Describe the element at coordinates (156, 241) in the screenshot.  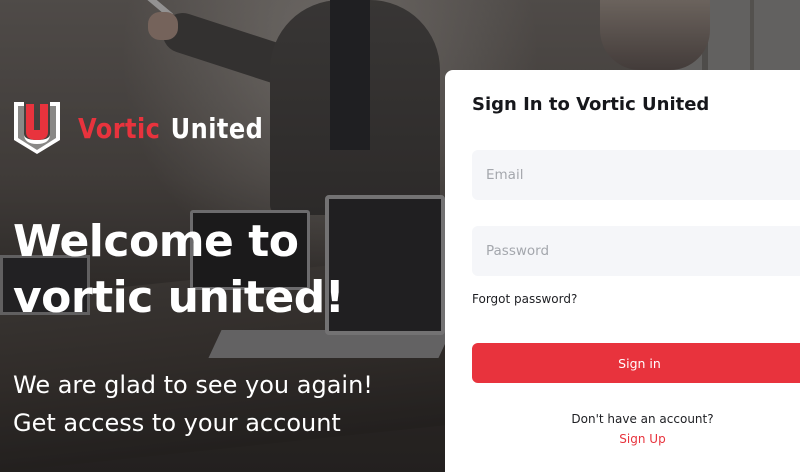
I see `headline-line-1: Welcome to` at that location.